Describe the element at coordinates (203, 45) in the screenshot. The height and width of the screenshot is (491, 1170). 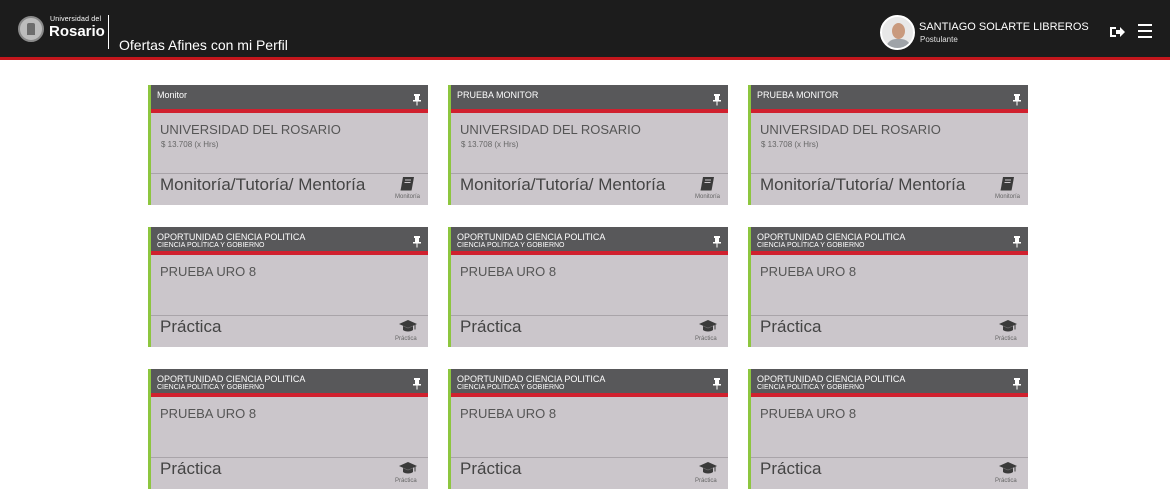
I see `page-title: Ofertas Afines con mi Perfil` at that location.